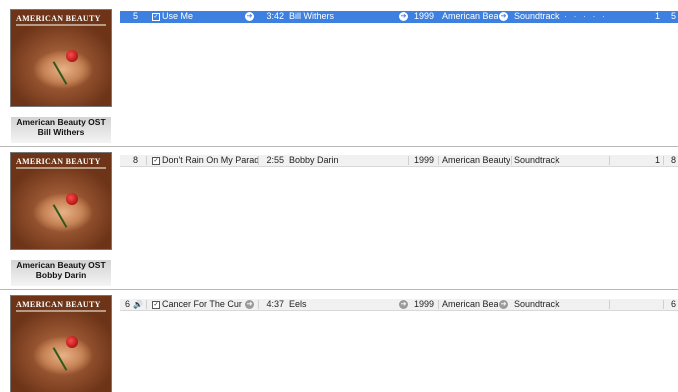 Image resolution: width=678 pixels, height=392 pixels. What do you see at coordinates (275, 304) in the screenshot?
I see `track-time: 4:37` at bounding box center [275, 304].